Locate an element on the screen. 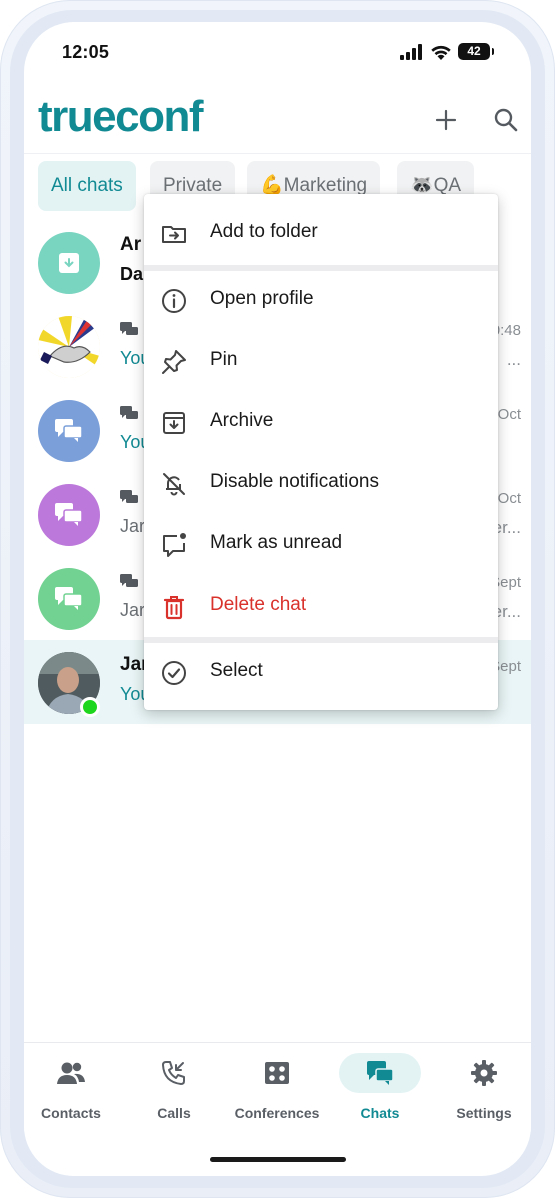 The height and width of the screenshot is (1198, 555). chat-title: Ar is located at coordinates (131, 244).